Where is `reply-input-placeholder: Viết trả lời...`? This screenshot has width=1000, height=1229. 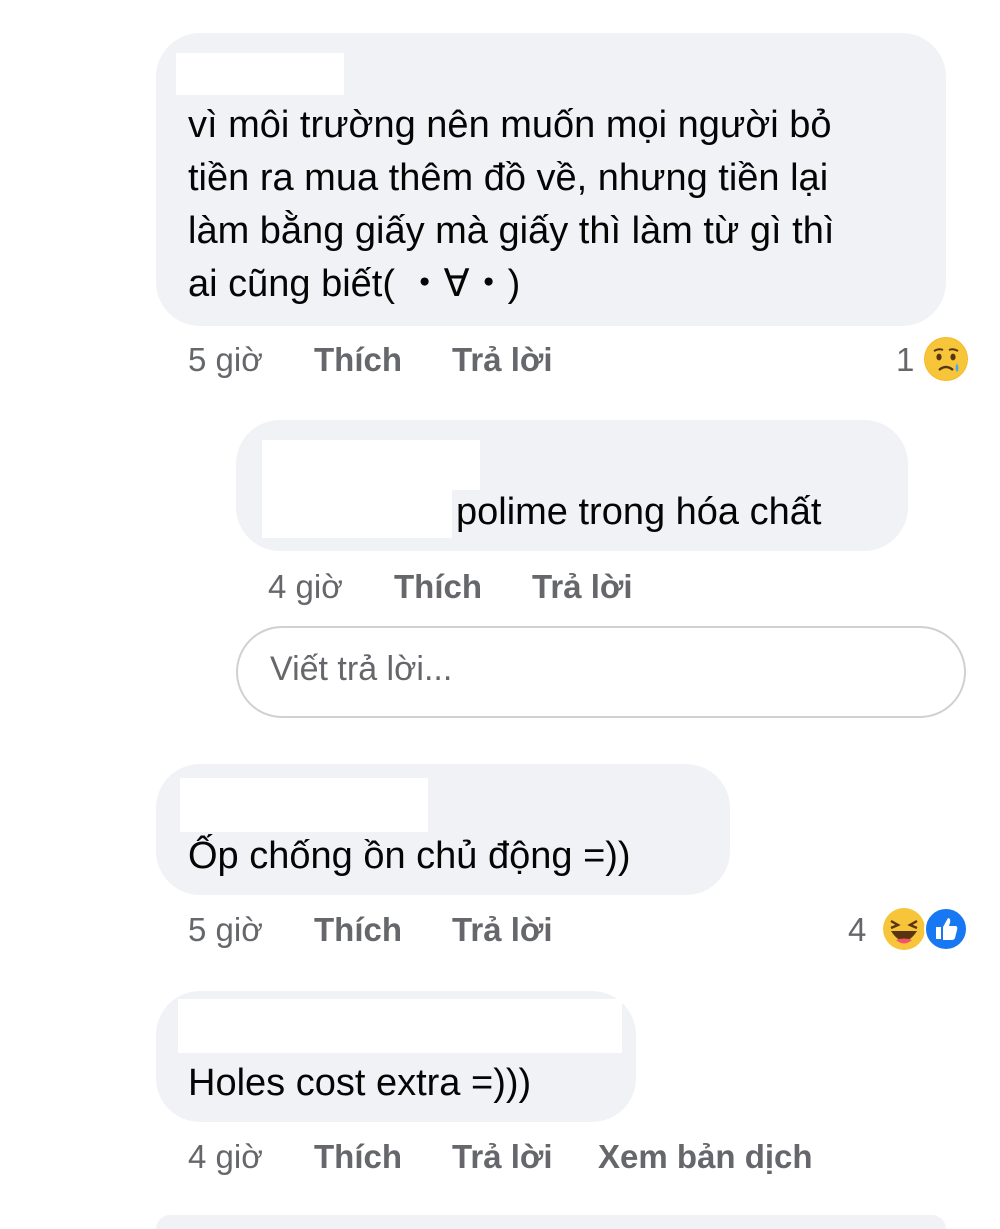
reply-input-placeholder: Viết trả lời... is located at coordinates (361, 669).